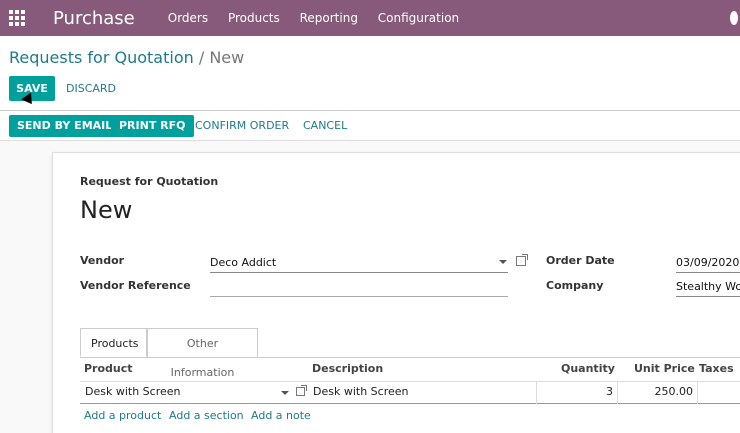  Describe the element at coordinates (576, 391) in the screenshot. I see `row-quantity-cell: 3` at that location.